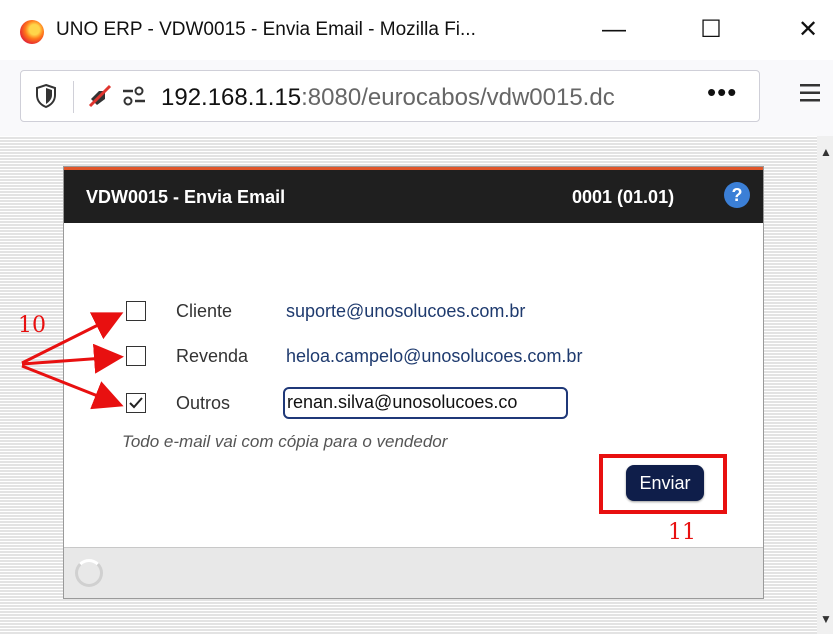  Describe the element at coordinates (32, 325) in the screenshot. I see `annotation-10: 10` at that location.